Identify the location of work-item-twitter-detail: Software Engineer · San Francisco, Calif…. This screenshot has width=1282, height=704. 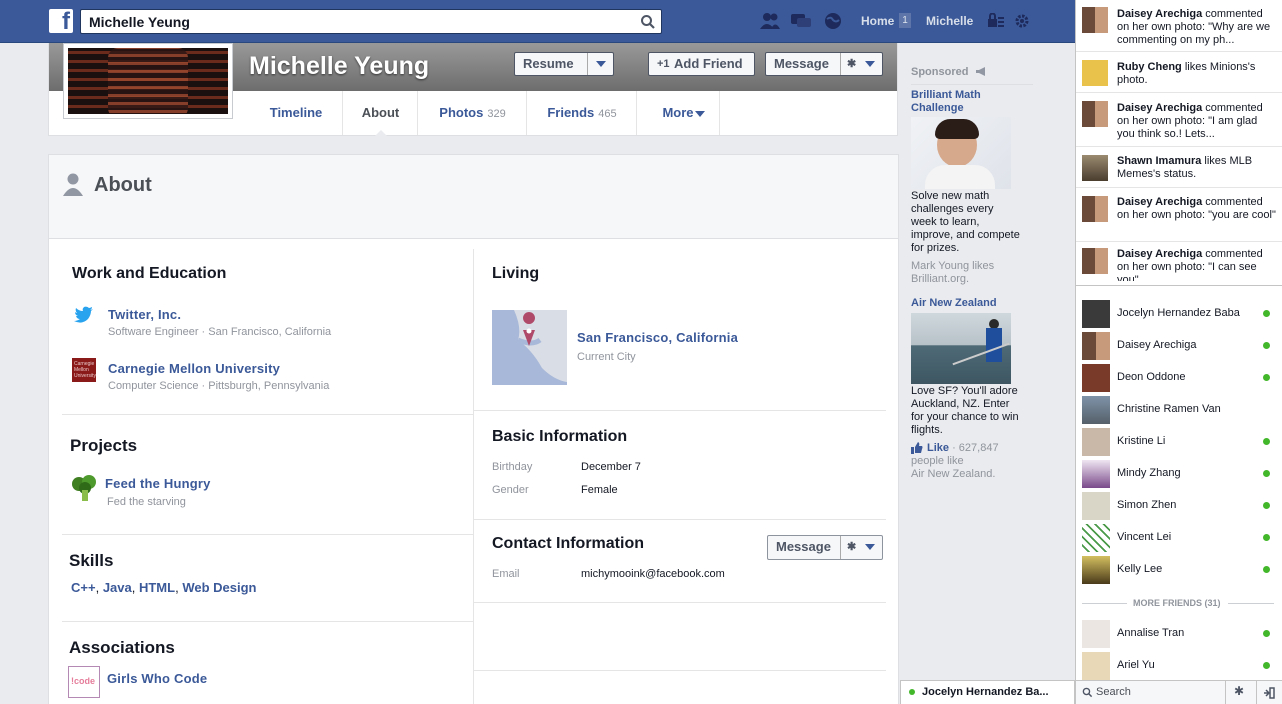
(220, 332).